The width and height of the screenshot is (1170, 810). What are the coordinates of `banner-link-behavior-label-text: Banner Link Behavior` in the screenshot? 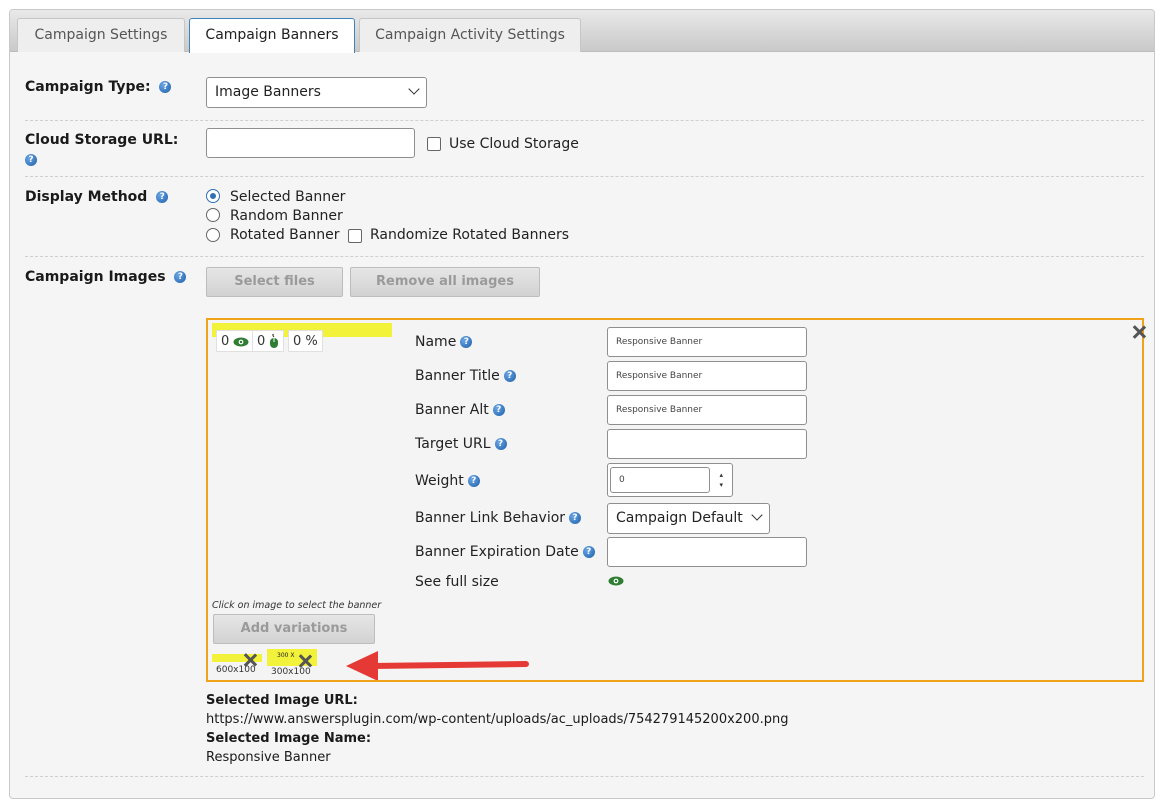 It's located at (490, 518).